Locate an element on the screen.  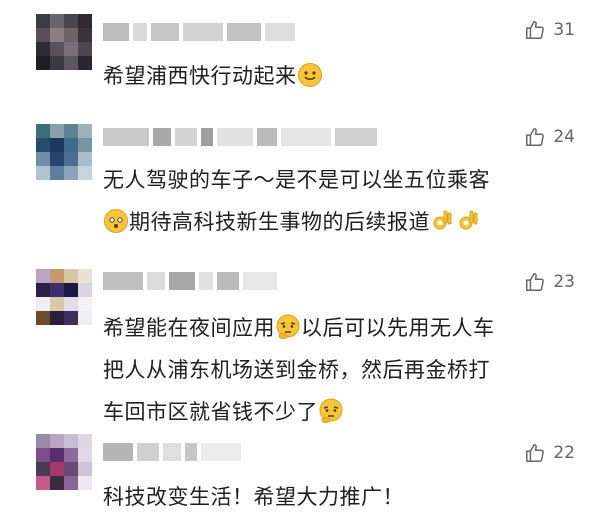
comment-line: 科技改变生活！希望大力推广！ is located at coordinates (253, 497).